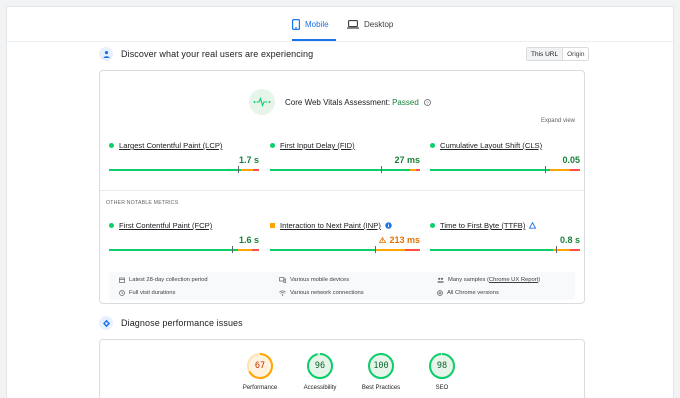  What do you see at coordinates (248, 160) in the screenshot?
I see `metric-lcp-value: 1.7 s` at bounding box center [248, 160].